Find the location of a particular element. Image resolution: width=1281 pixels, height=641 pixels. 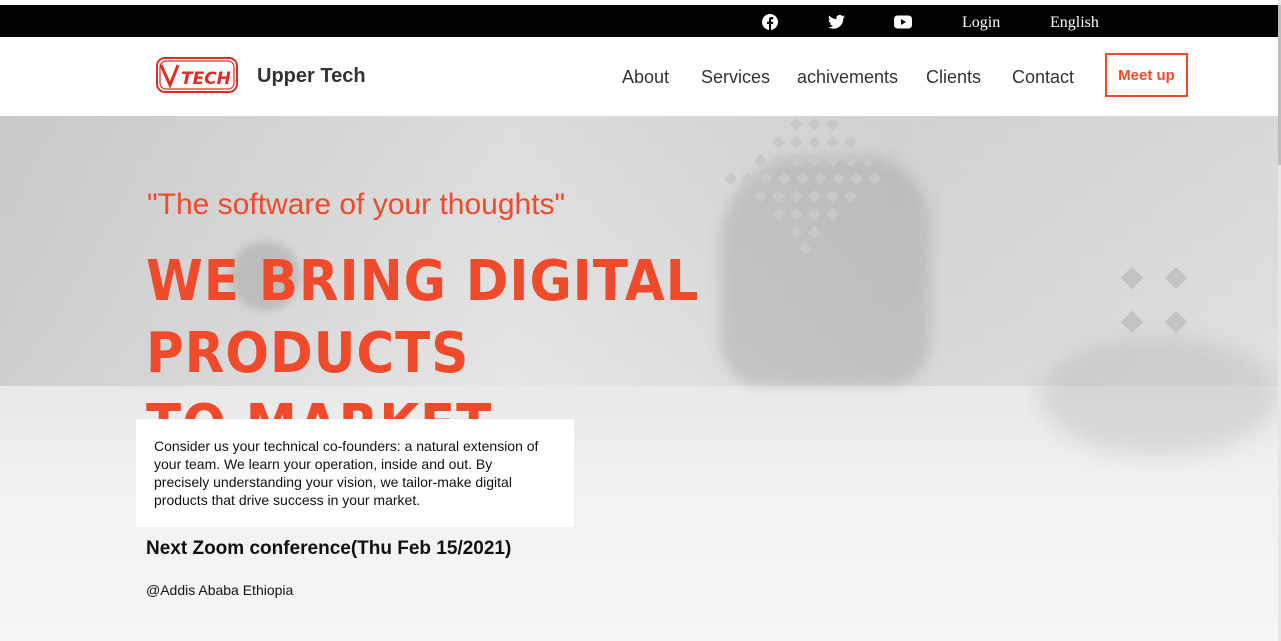

brand-name: Upper Tech is located at coordinates (311, 76).